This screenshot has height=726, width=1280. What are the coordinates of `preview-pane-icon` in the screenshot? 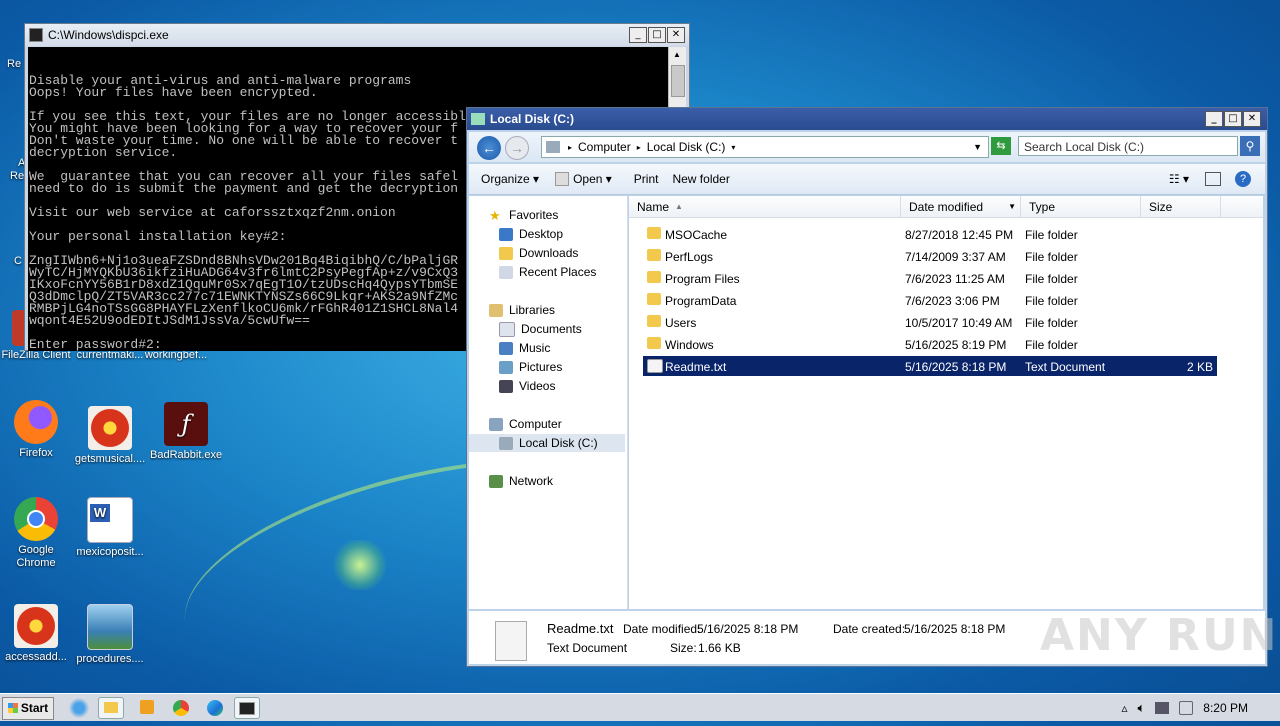 It's located at (1213, 179).